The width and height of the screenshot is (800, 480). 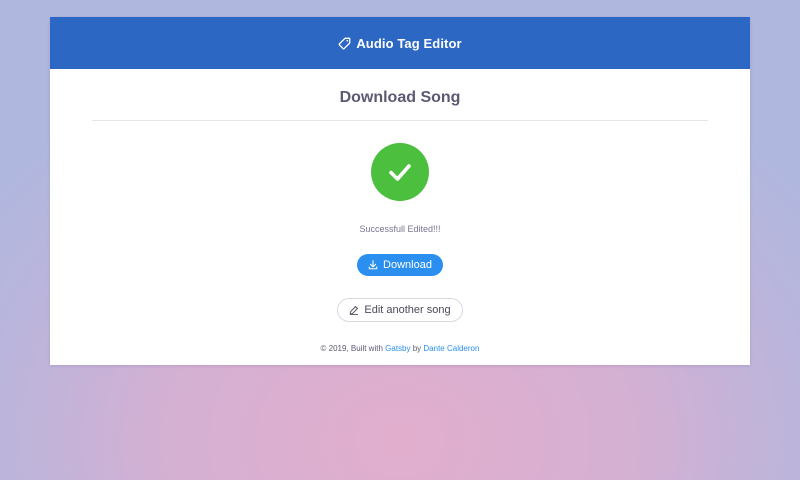 What do you see at coordinates (409, 43) in the screenshot?
I see `app-title: Audio Tag Editor` at bounding box center [409, 43].